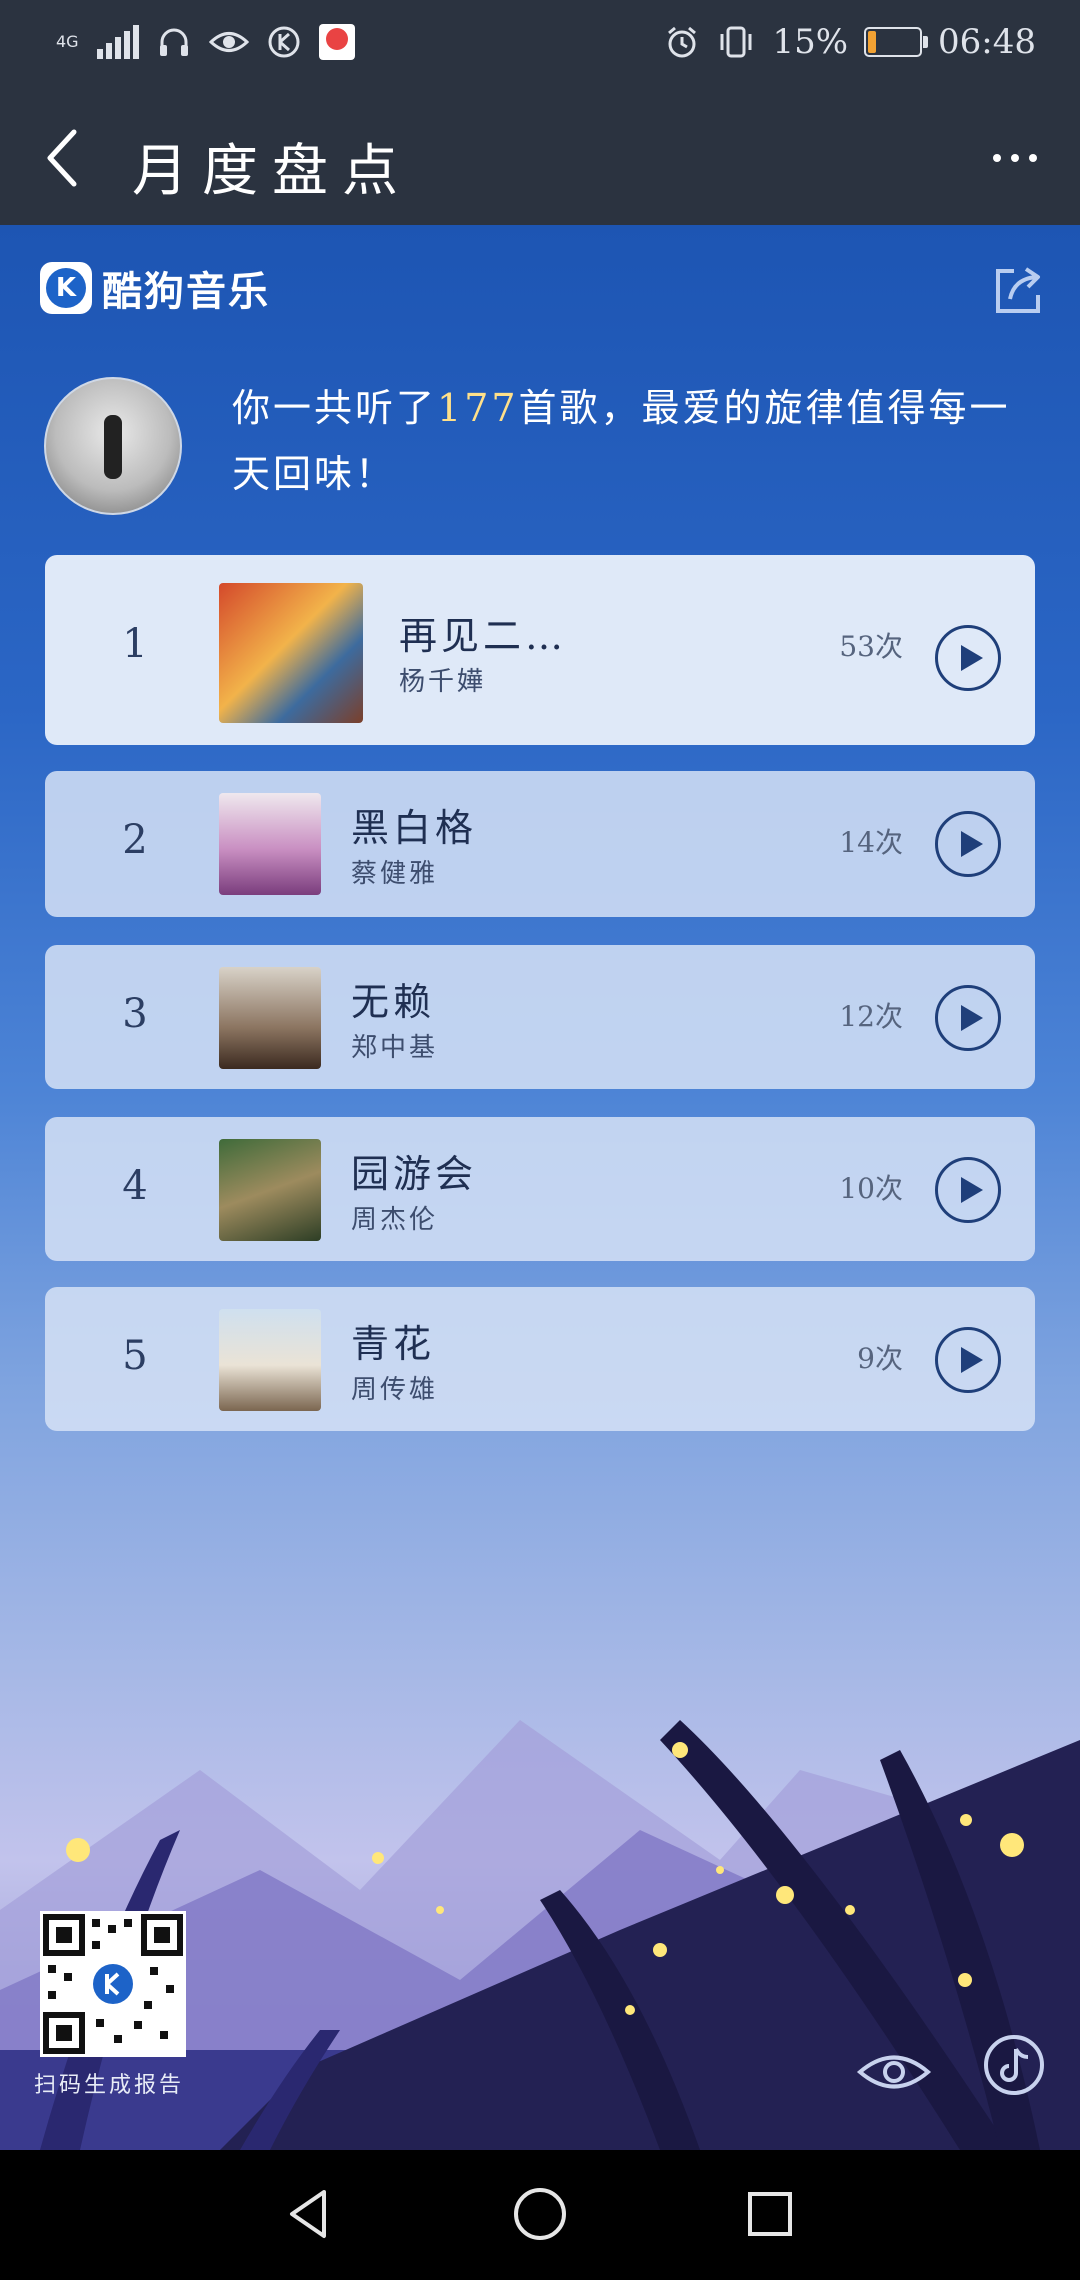 This screenshot has width=1080, height=2280. I want to click on qr-code, so click(113, 1984).